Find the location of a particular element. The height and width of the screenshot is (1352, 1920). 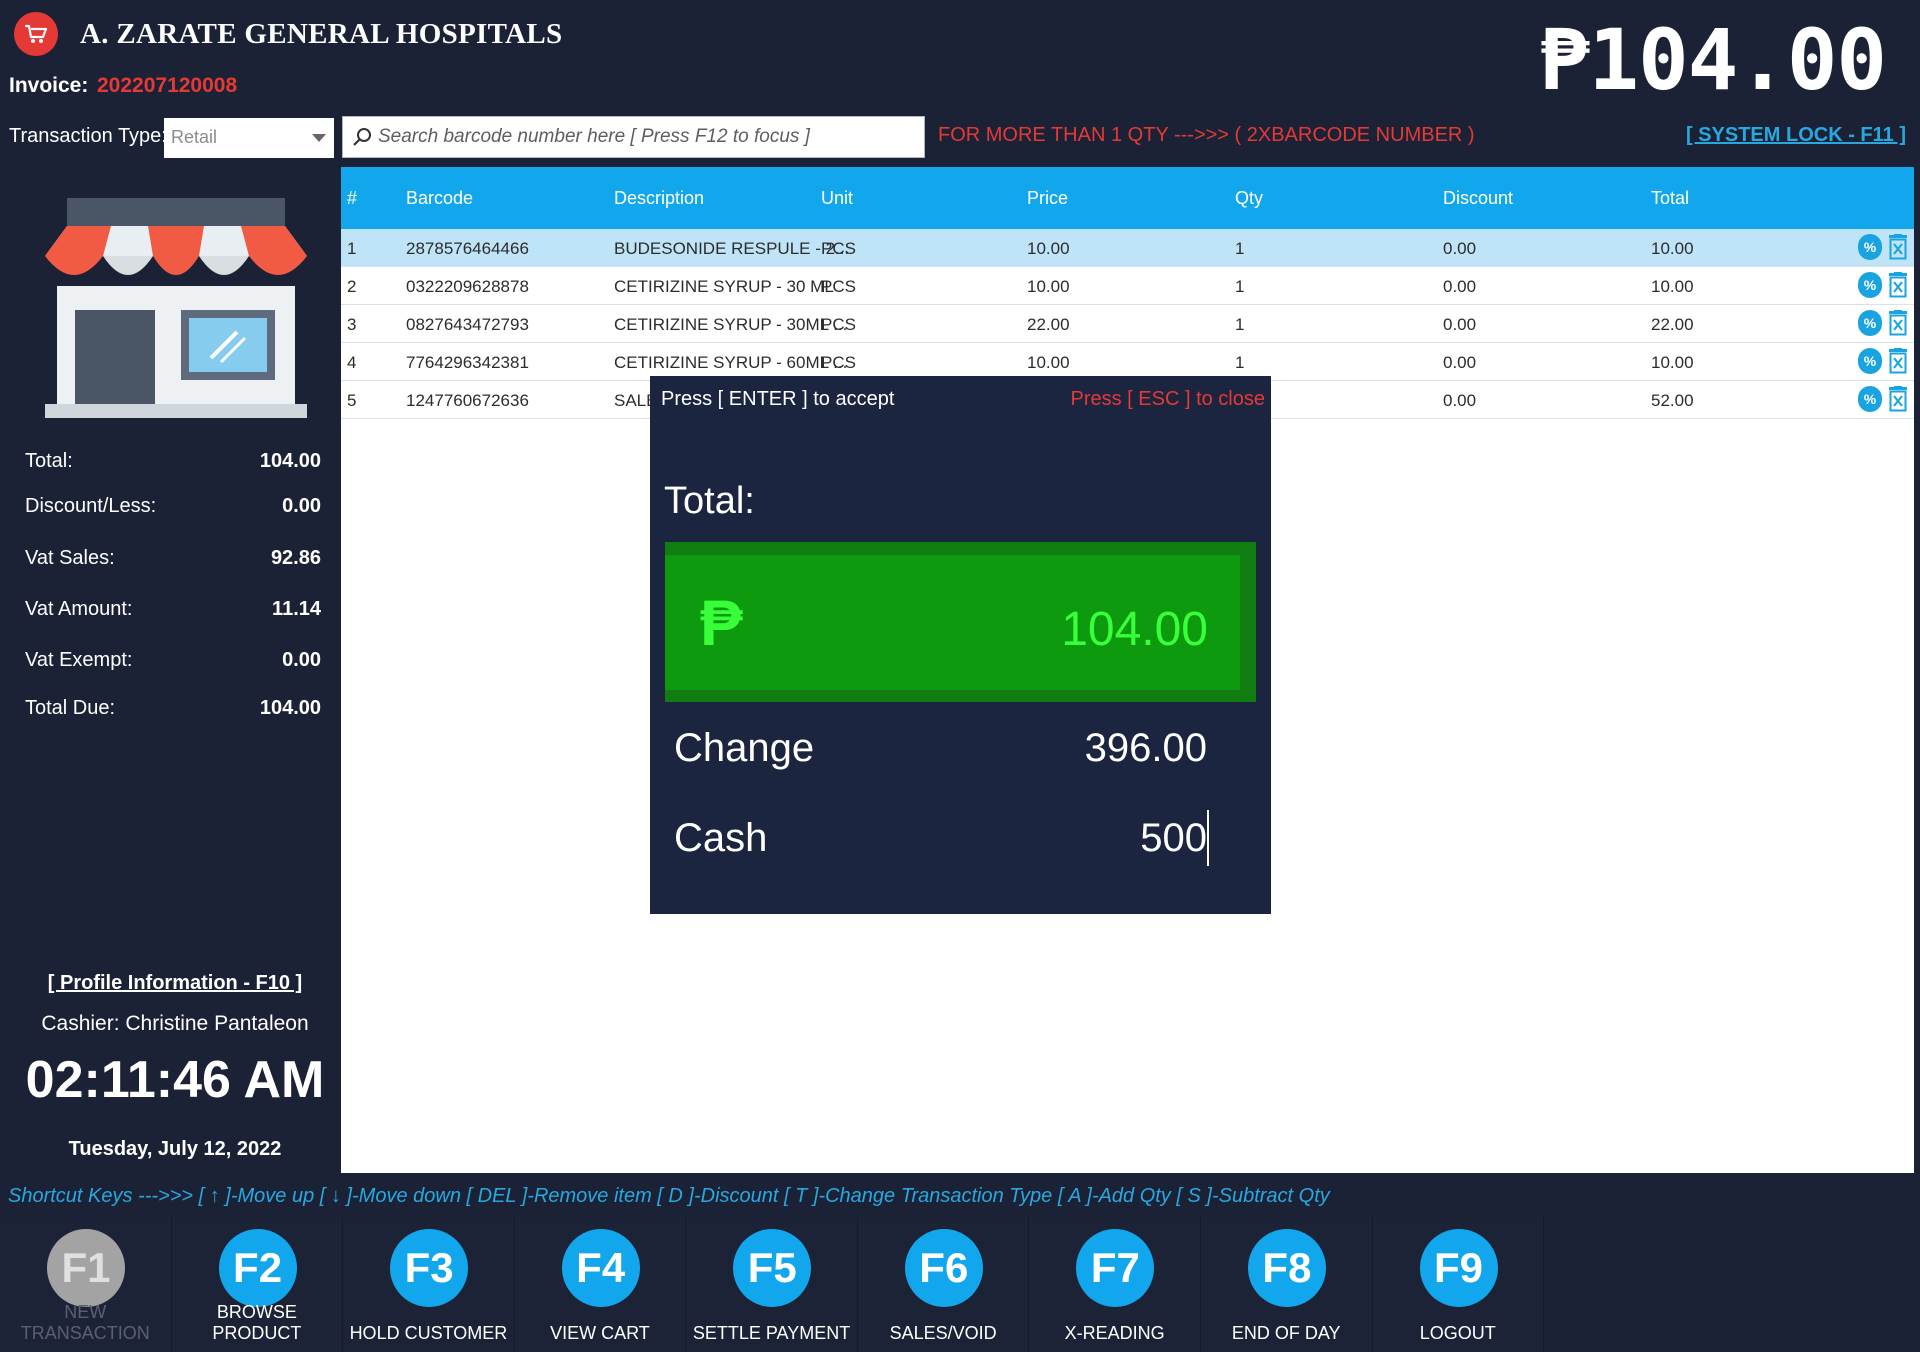

fkey-f2-button: F2 BROWSE PRODUCT is located at coordinates (257, 1284).